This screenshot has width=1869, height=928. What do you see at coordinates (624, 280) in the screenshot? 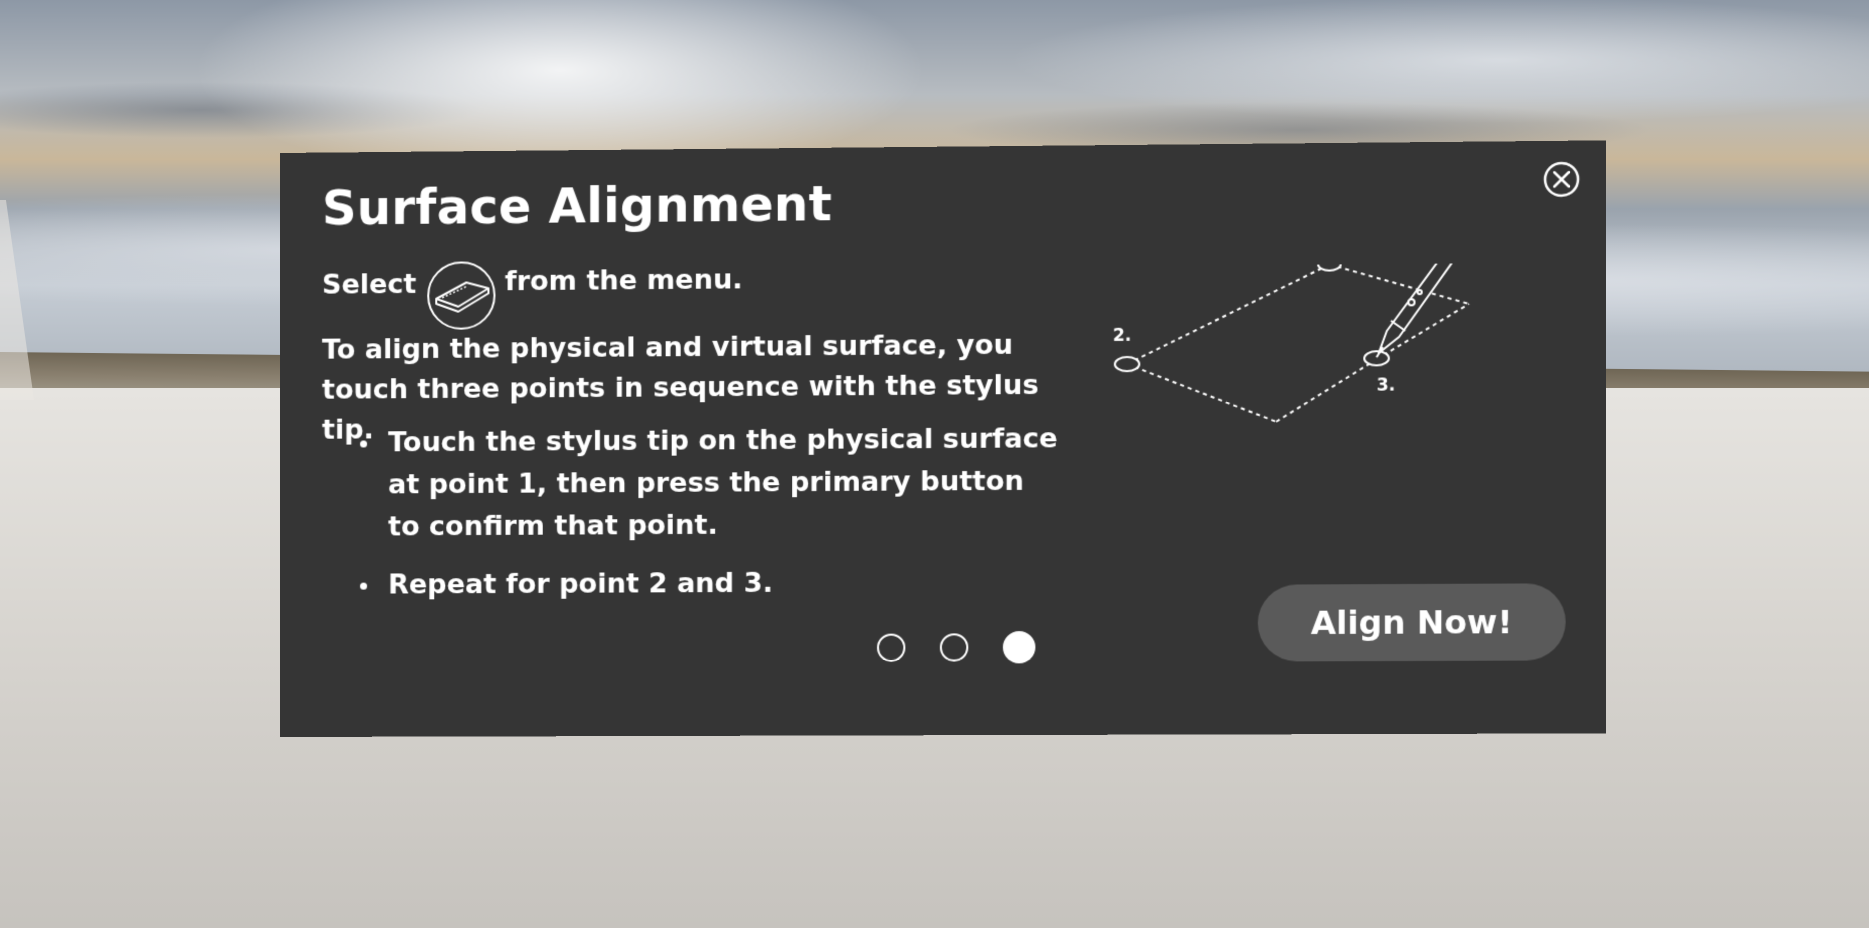
I see `select-suffix: from the menu.` at bounding box center [624, 280].